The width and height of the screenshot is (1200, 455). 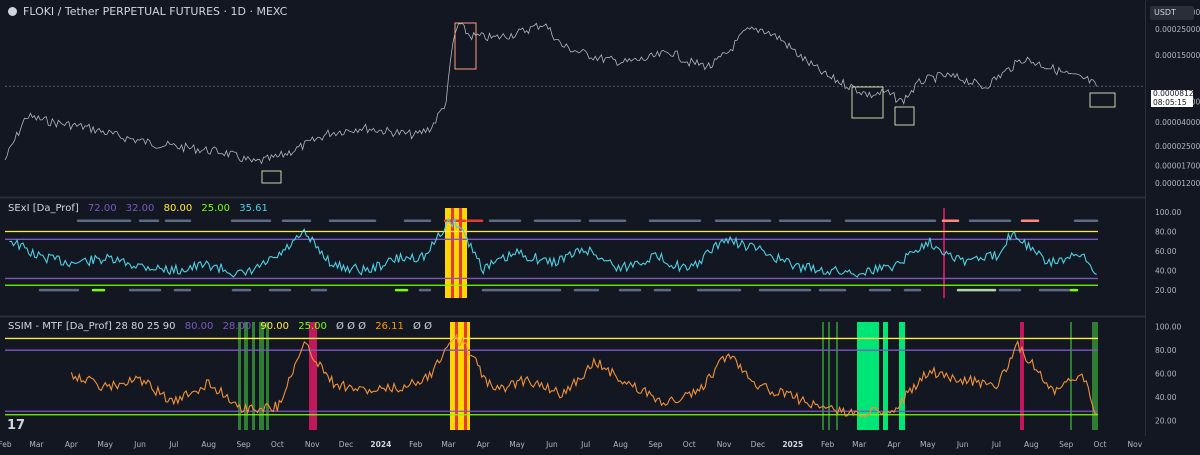 What do you see at coordinates (1166, 421) in the screenshot?
I see `ssim-tick-label: 20.00` at bounding box center [1166, 421].